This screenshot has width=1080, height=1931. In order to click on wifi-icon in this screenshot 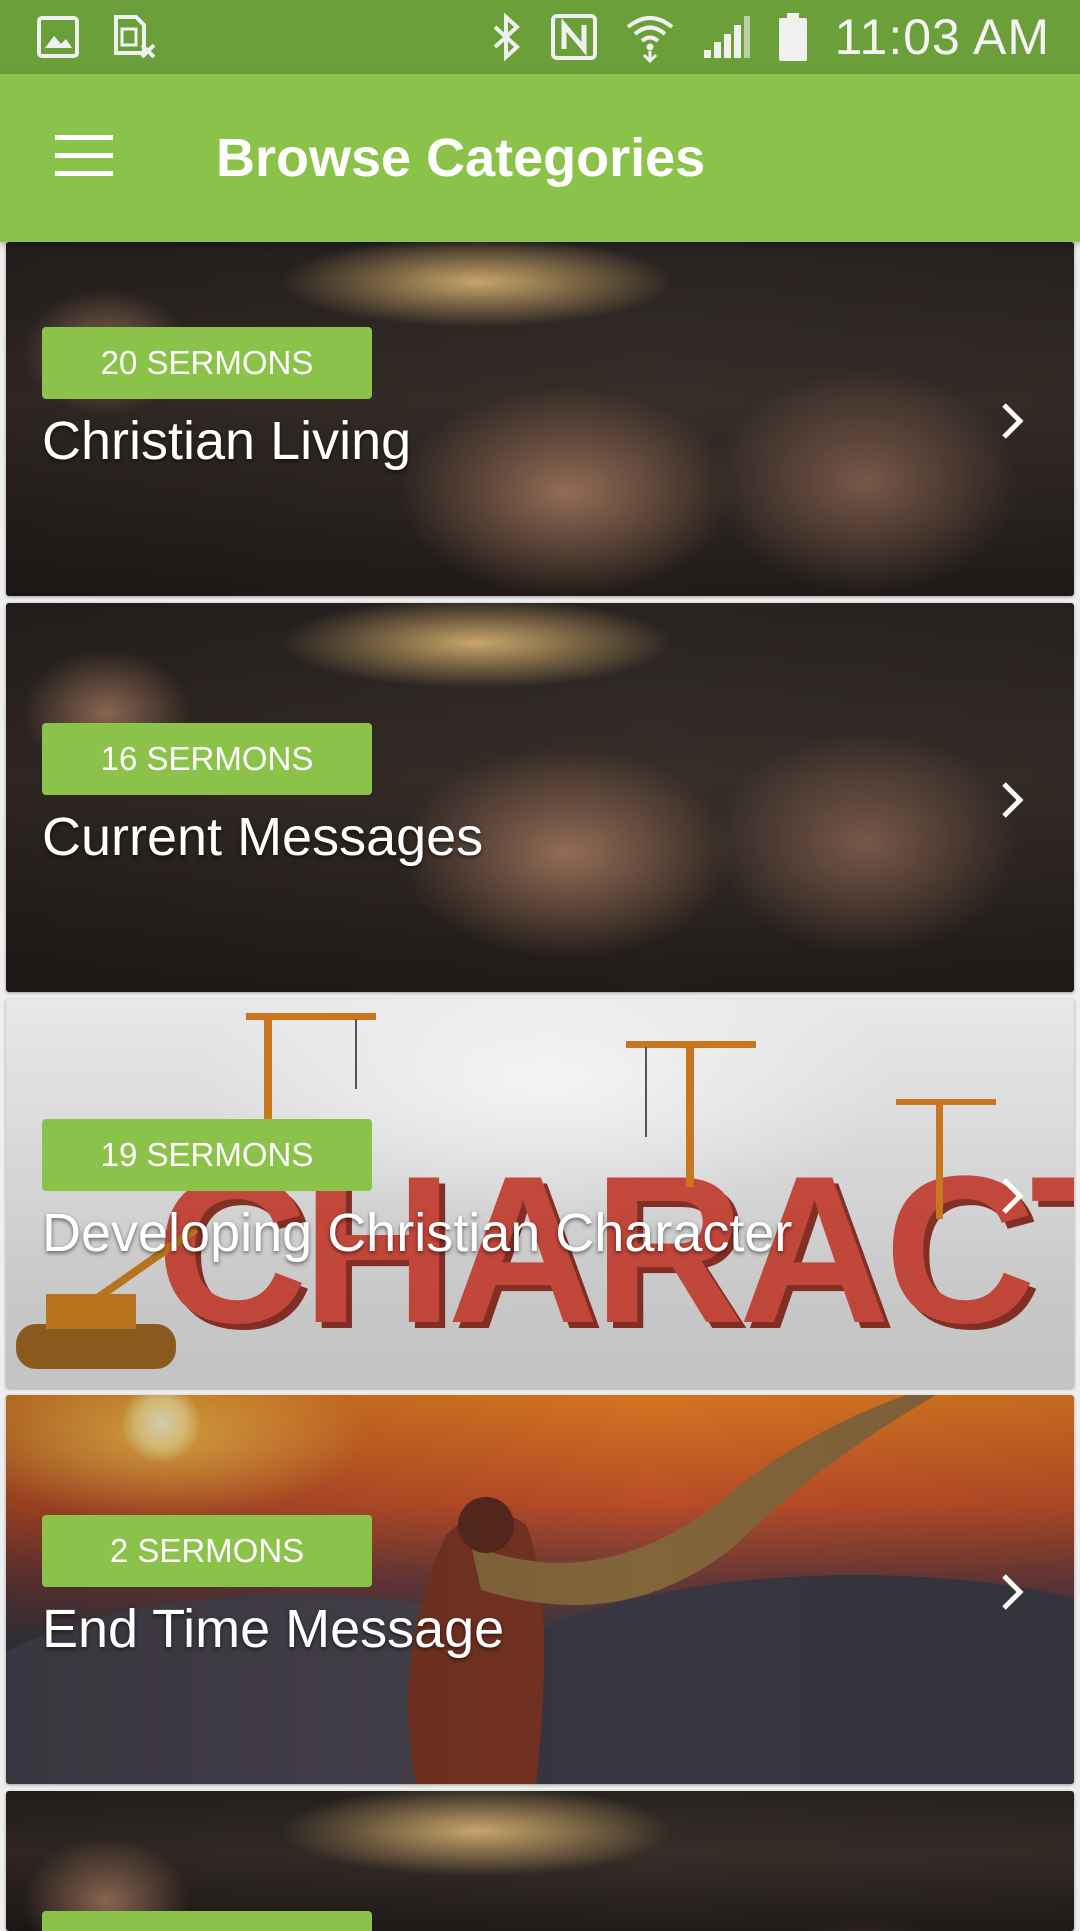, I will do `click(650, 37)`.